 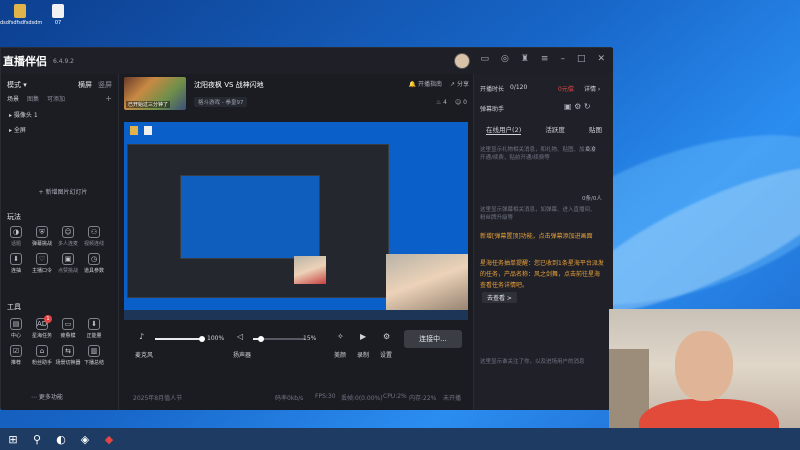 I want to click on portrait-tab: 竖屏, so click(x=105, y=85).